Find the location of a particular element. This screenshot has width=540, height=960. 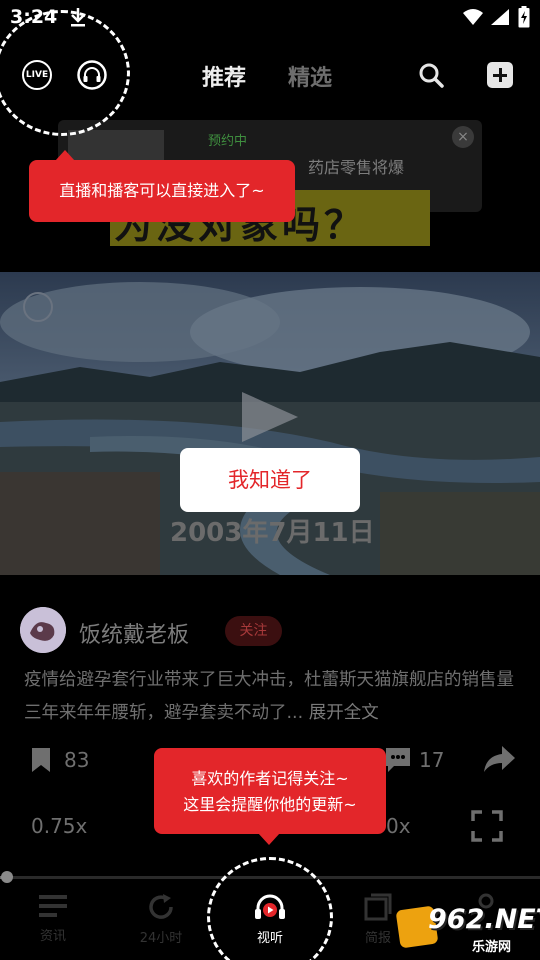

author-name: 饭统戴老板 is located at coordinates (134, 633).